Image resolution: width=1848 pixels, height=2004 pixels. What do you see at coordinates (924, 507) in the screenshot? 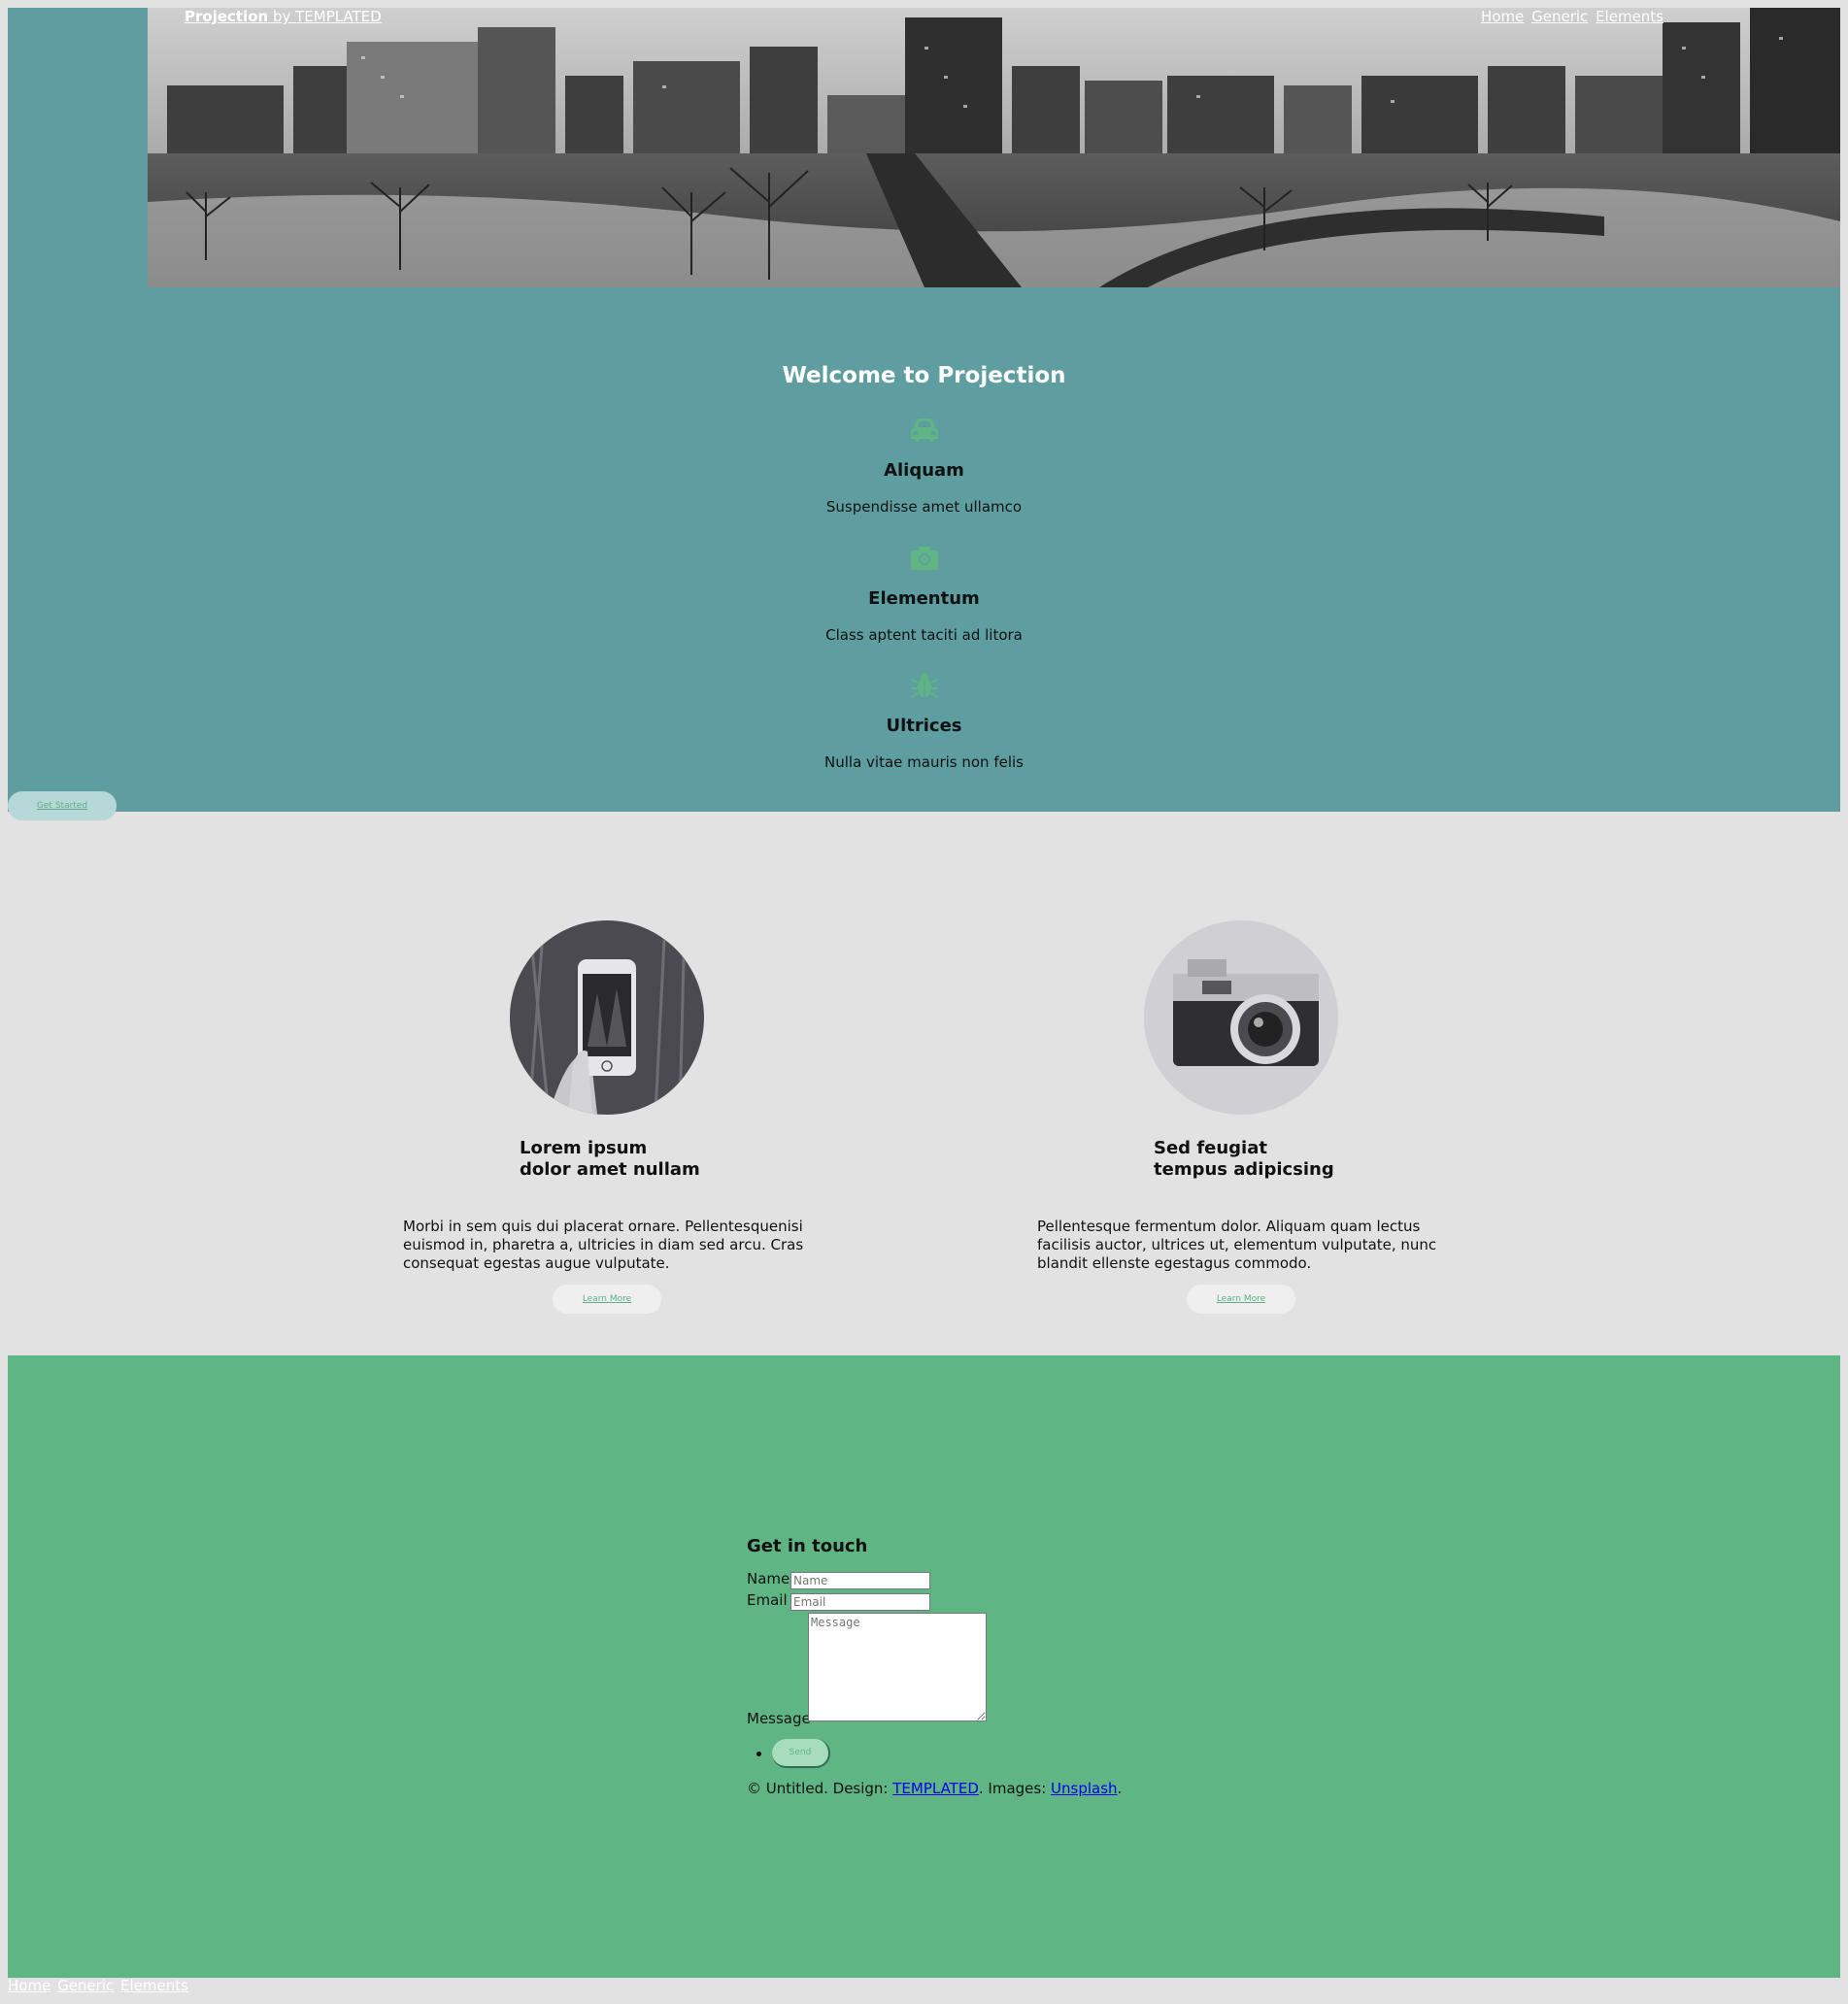
I see `feature-text: Suspendisse amet ullamco` at bounding box center [924, 507].